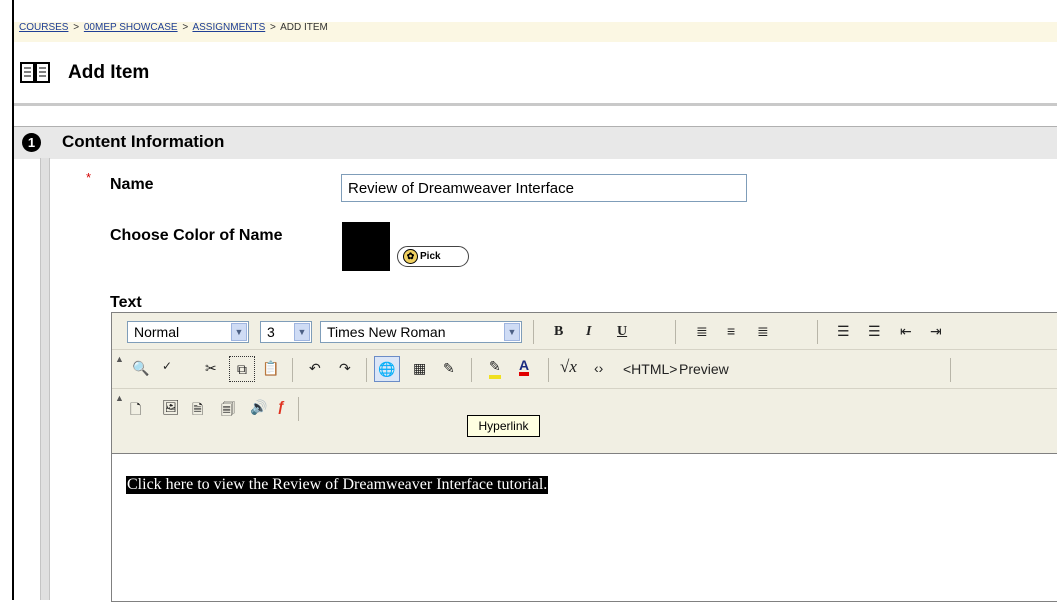 This screenshot has height=602, width=1057. What do you see at coordinates (704, 369) in the screenshot?
I see `preview-button: Preview` at bounding box center [704, 369].